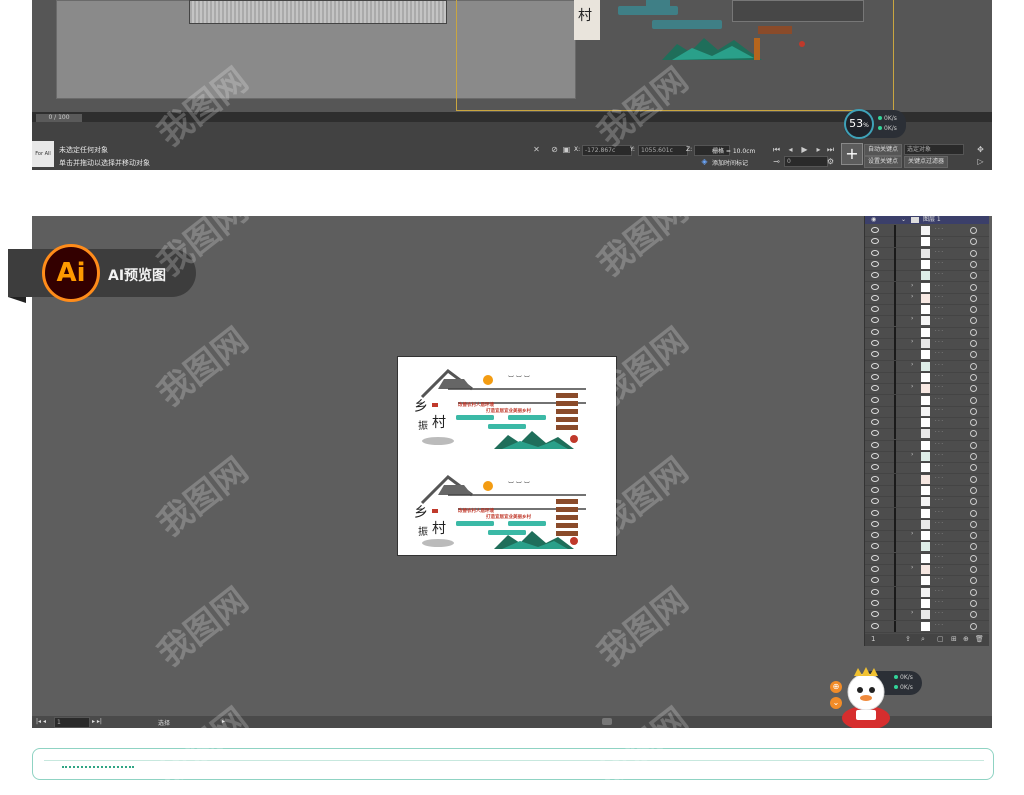  Describe the element at coordinates (536, 149) in the screenshot. I see `lock-icon: ✕` at that location.